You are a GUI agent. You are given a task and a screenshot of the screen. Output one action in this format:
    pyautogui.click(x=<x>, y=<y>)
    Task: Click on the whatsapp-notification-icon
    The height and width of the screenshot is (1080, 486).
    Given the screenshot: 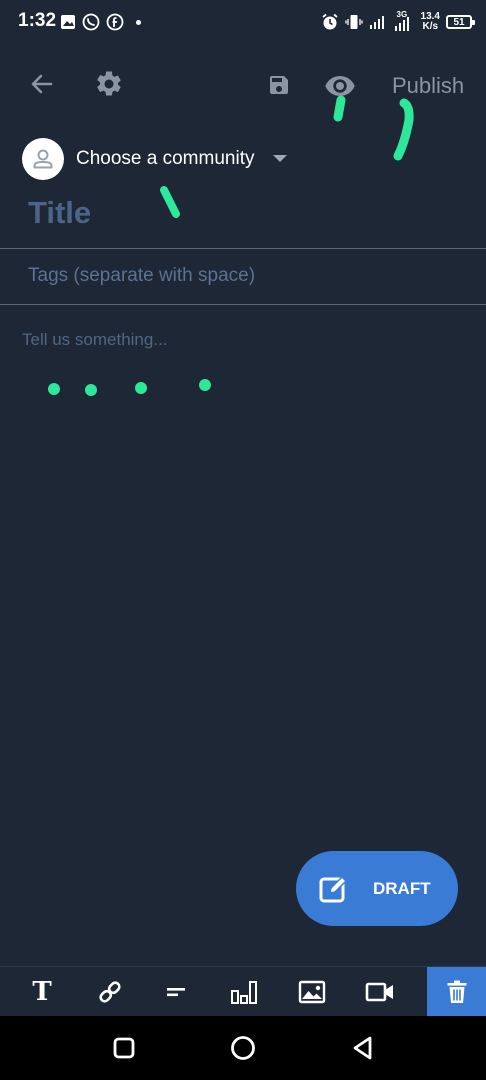 What is the action you would take?
    pyautogui.click(x=91, y=22)
    